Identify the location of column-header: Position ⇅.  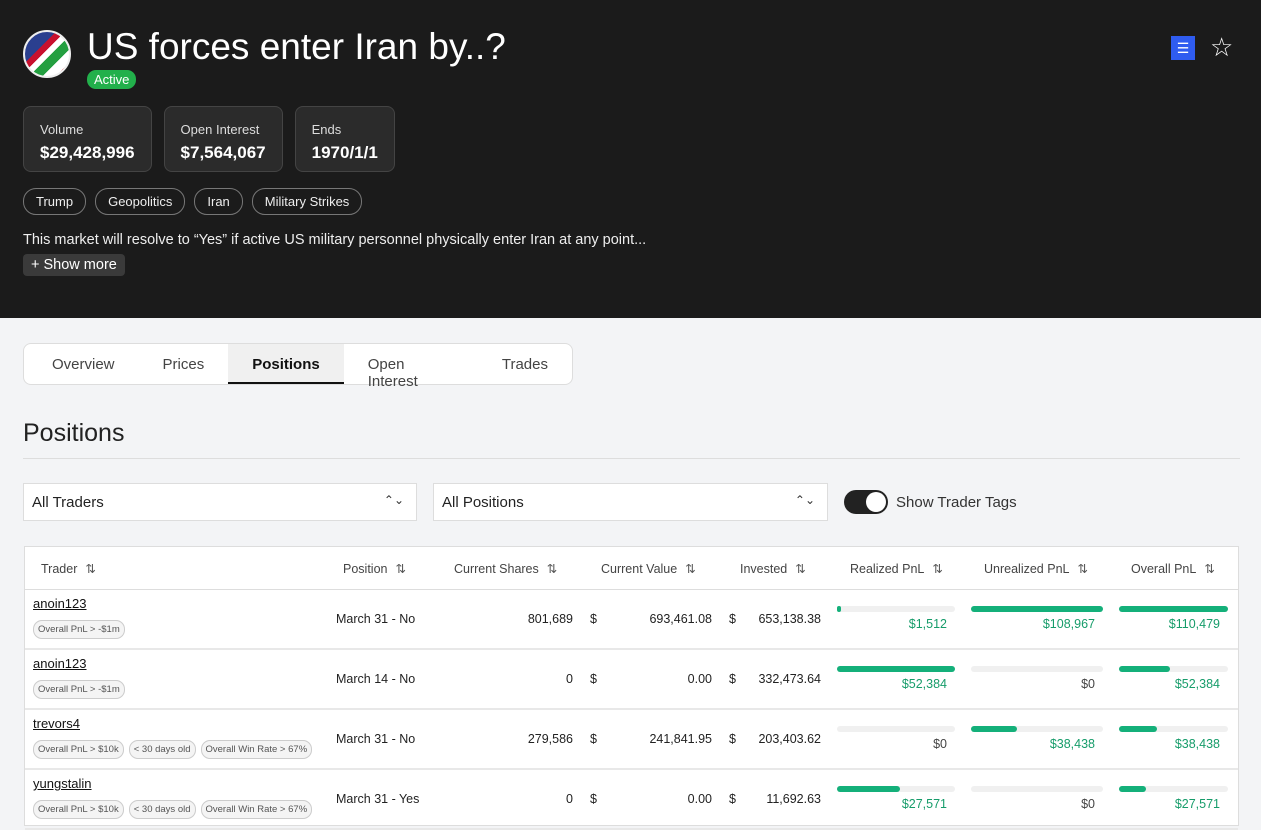
(374, 568).